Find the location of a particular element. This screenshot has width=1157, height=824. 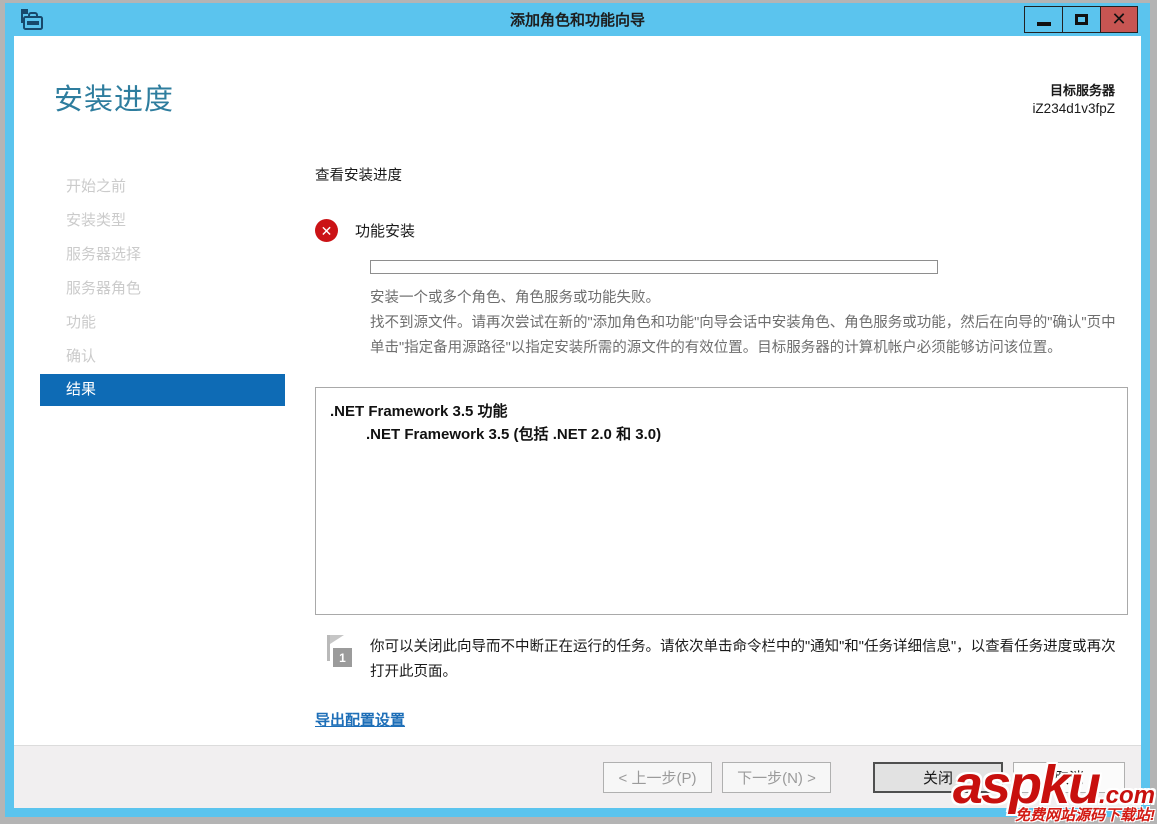

sidebar-item-confirmation: 确认 is located at coordinates (81, 356).